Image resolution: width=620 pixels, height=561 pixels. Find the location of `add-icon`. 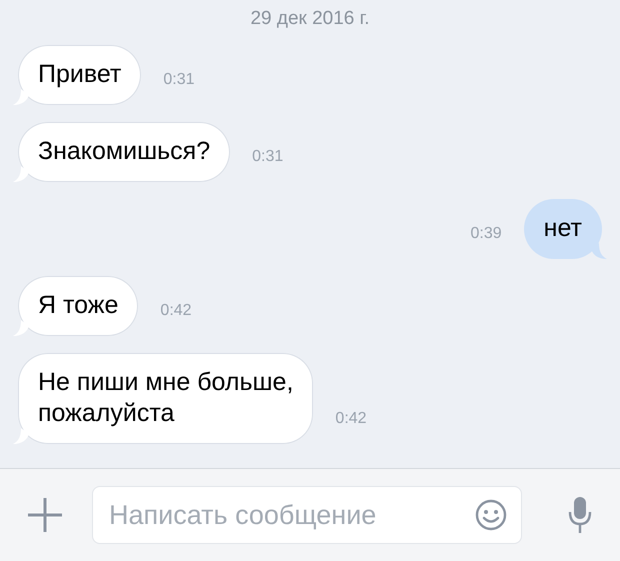

add-icon is located at coordinates (45, 515).